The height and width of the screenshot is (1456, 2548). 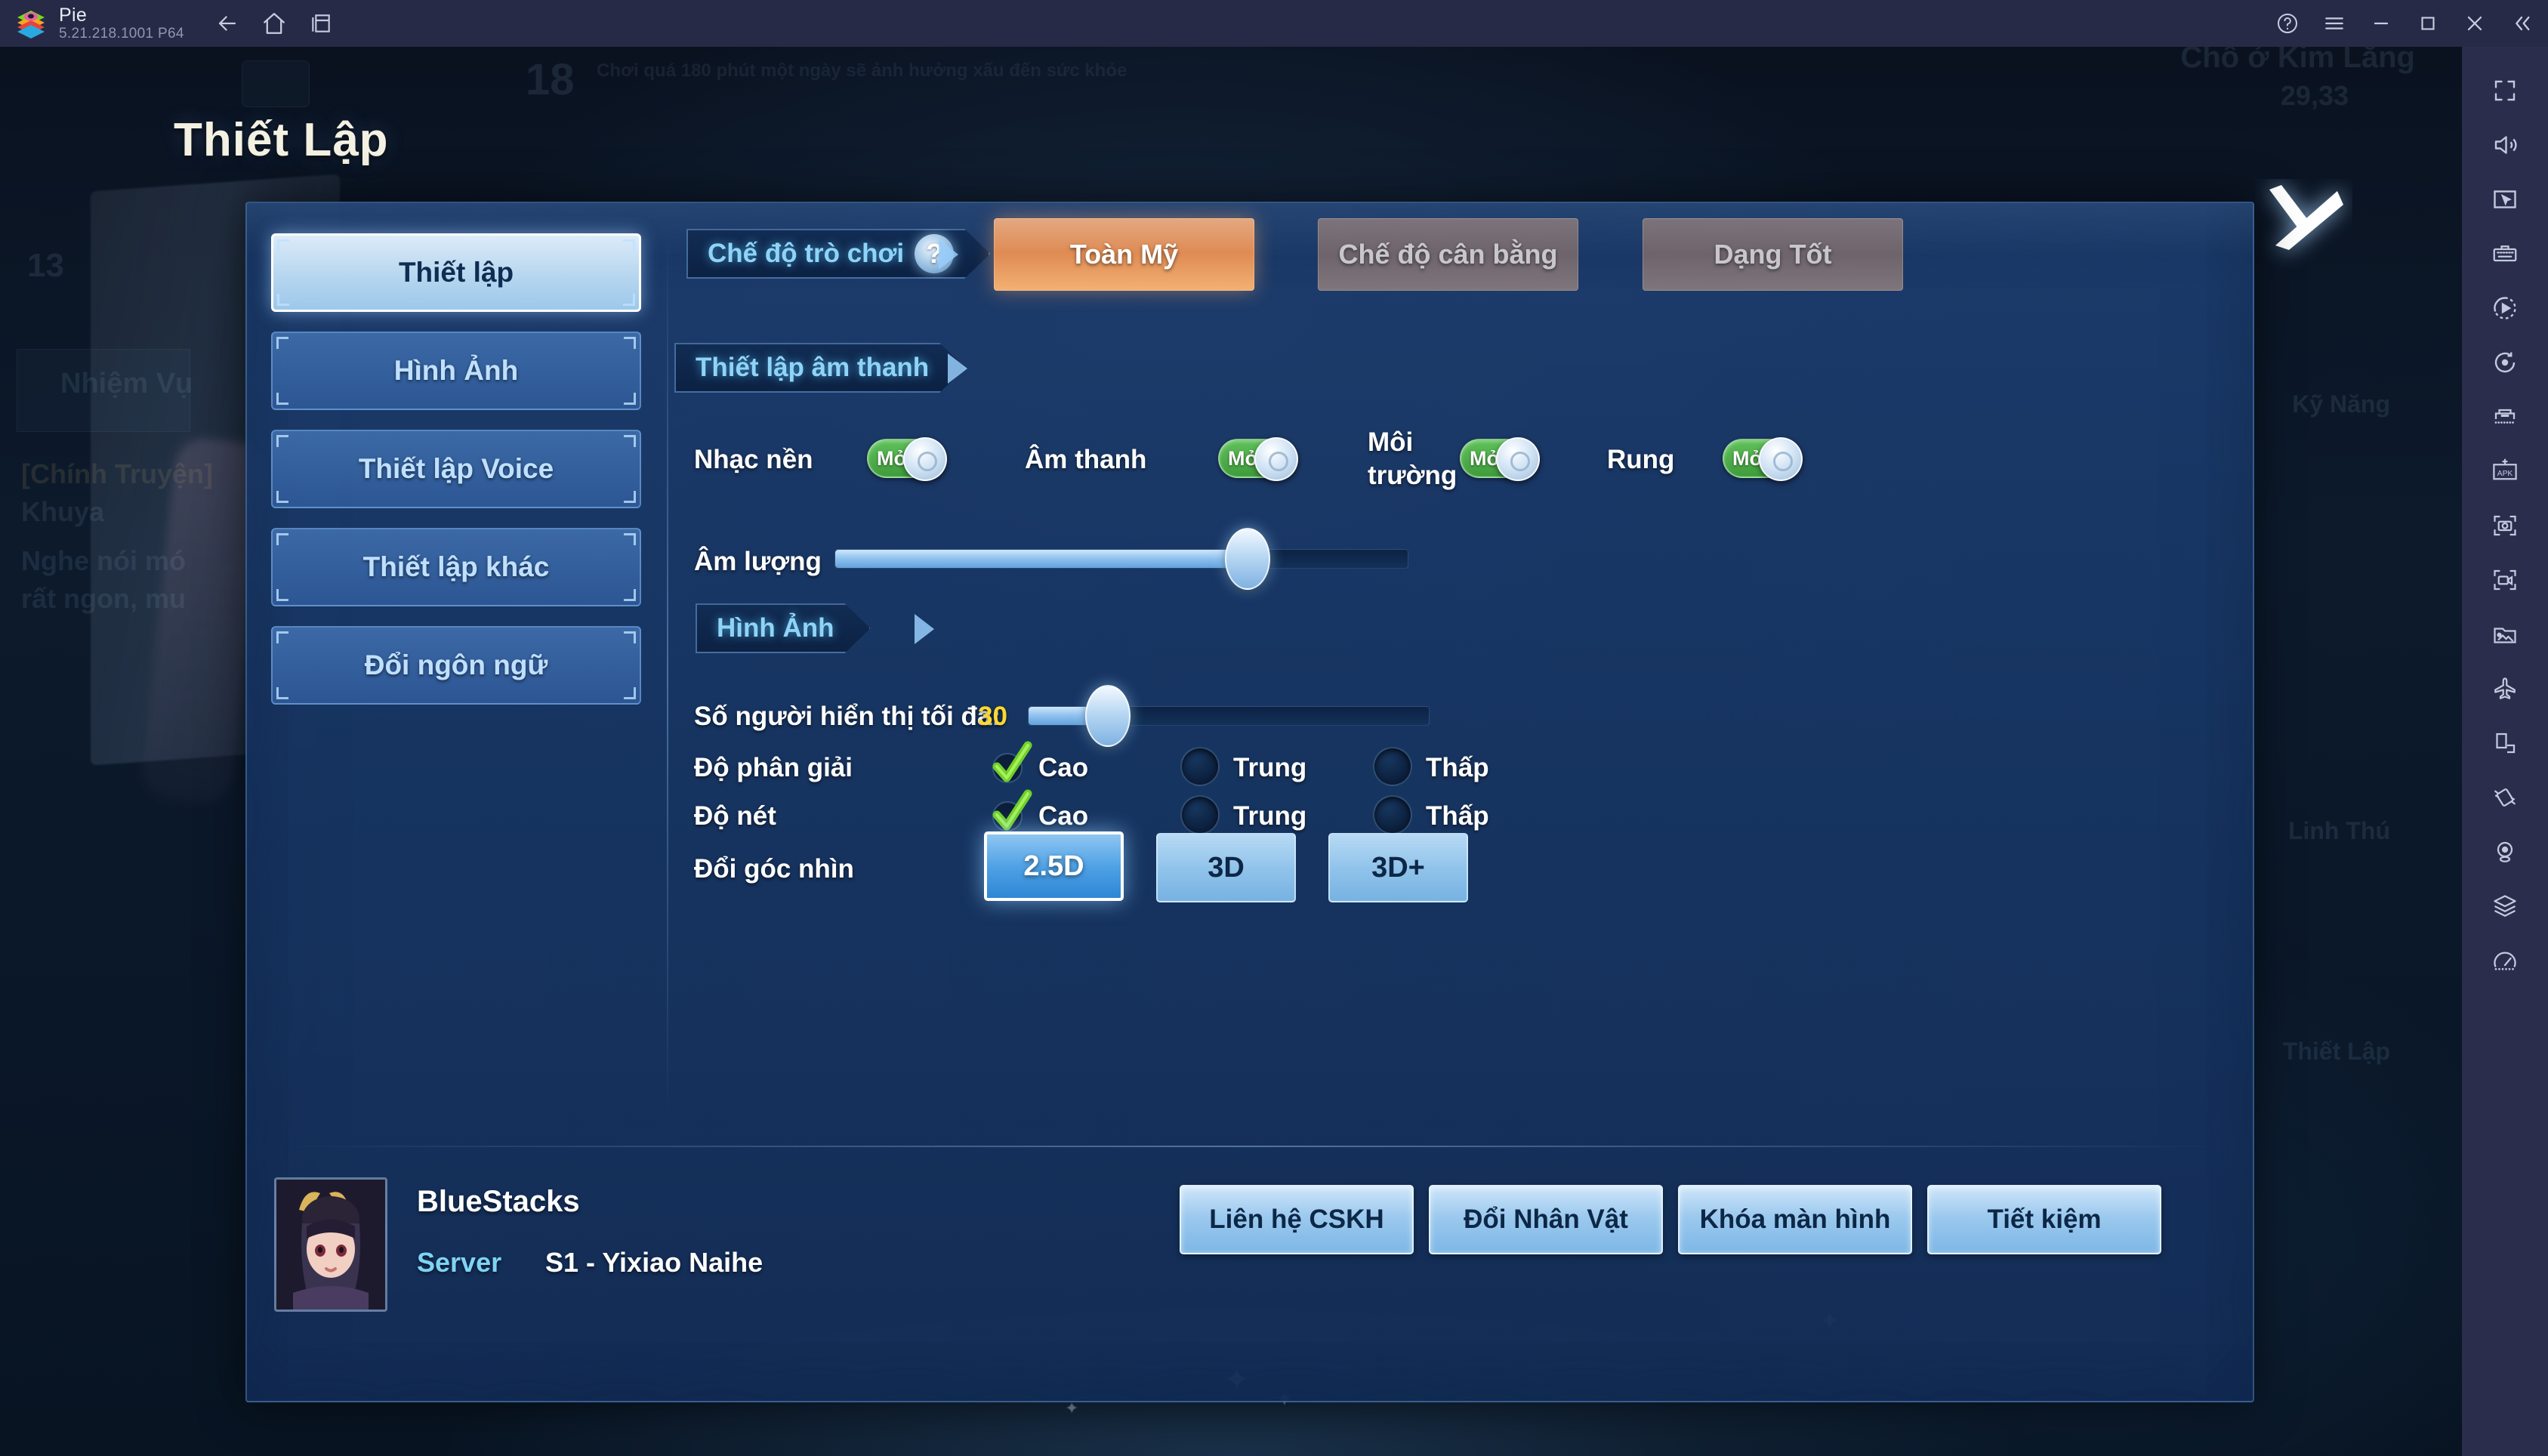 I want to click on game-mode-option-dang-tot: Dạng Tốt, so click(x=1773, y=254).